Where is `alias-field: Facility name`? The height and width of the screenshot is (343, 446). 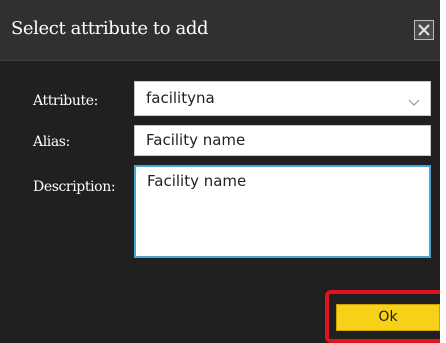
alias-field: Facility name is located at coordinates (282, 140).